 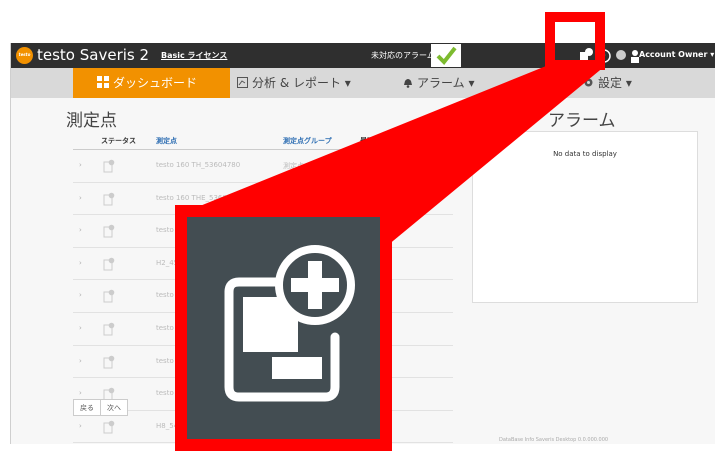 I want to click on tab-analysis: 分析 & レポート ▾, so click(x=294, y=83).